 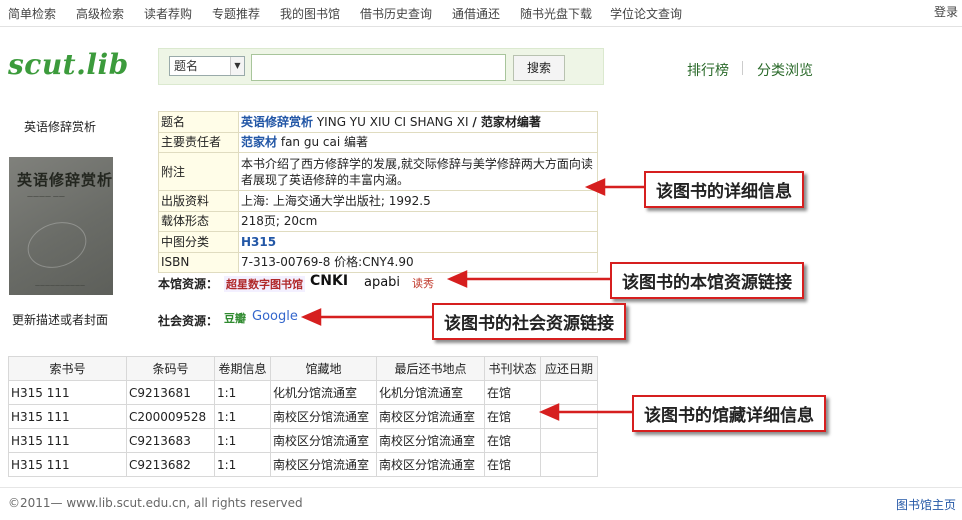 What do you see at coordinates (926, 504) in the screenshot?
I see `library-home-link: 图书馆主页` at bounding box center [926, 504].